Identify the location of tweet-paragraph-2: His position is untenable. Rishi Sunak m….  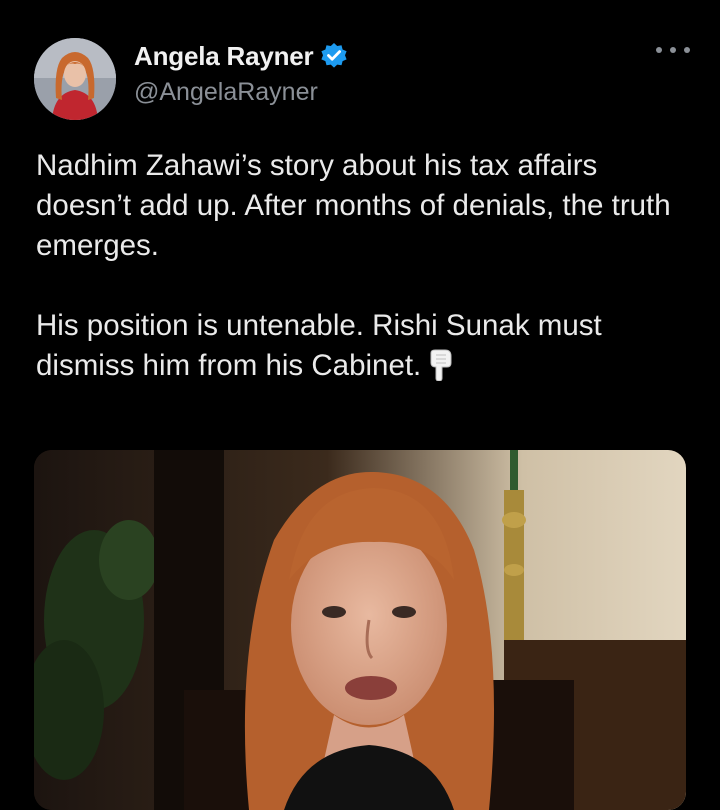
(361, 349).